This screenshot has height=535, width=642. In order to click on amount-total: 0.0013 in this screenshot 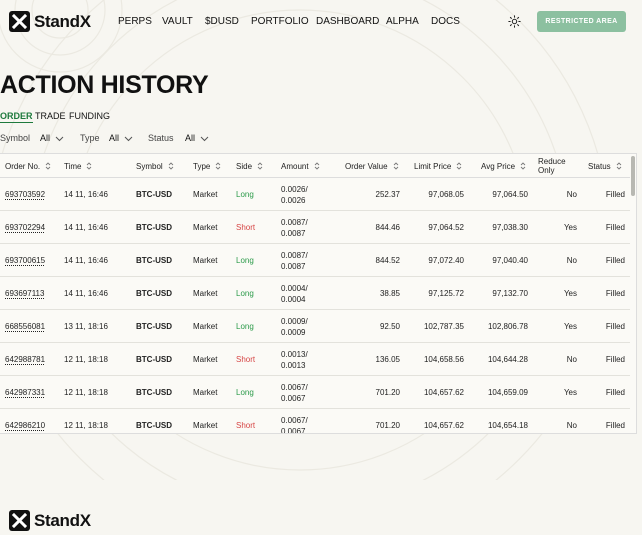, I will do `click(293, 365)`.